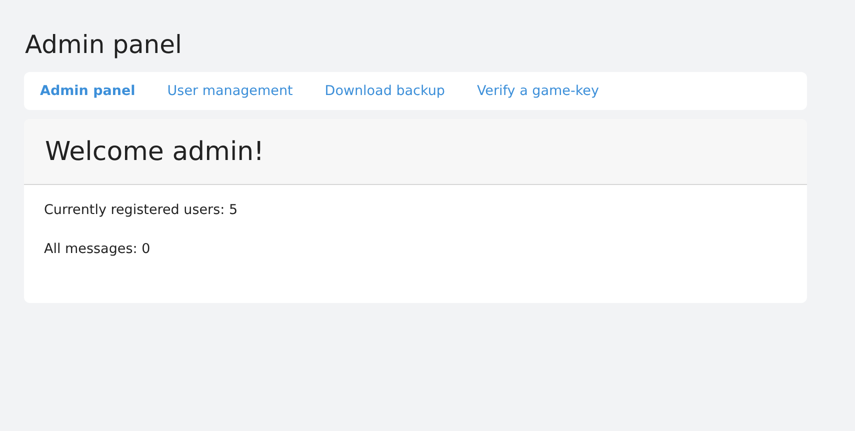 The width and height of the screenshot is (855, 431). Describe the element at coordinates (104, 45) in the screenshot. I see `page-title: Admin panel` at that location.